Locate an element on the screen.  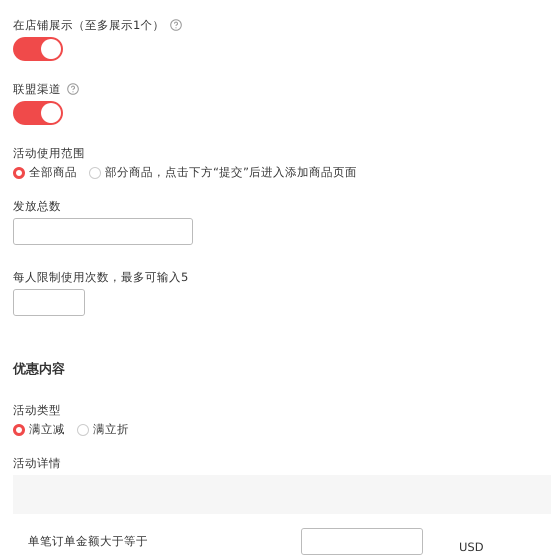
radio-label: 全部商品 is located at coordinates (53, 172).